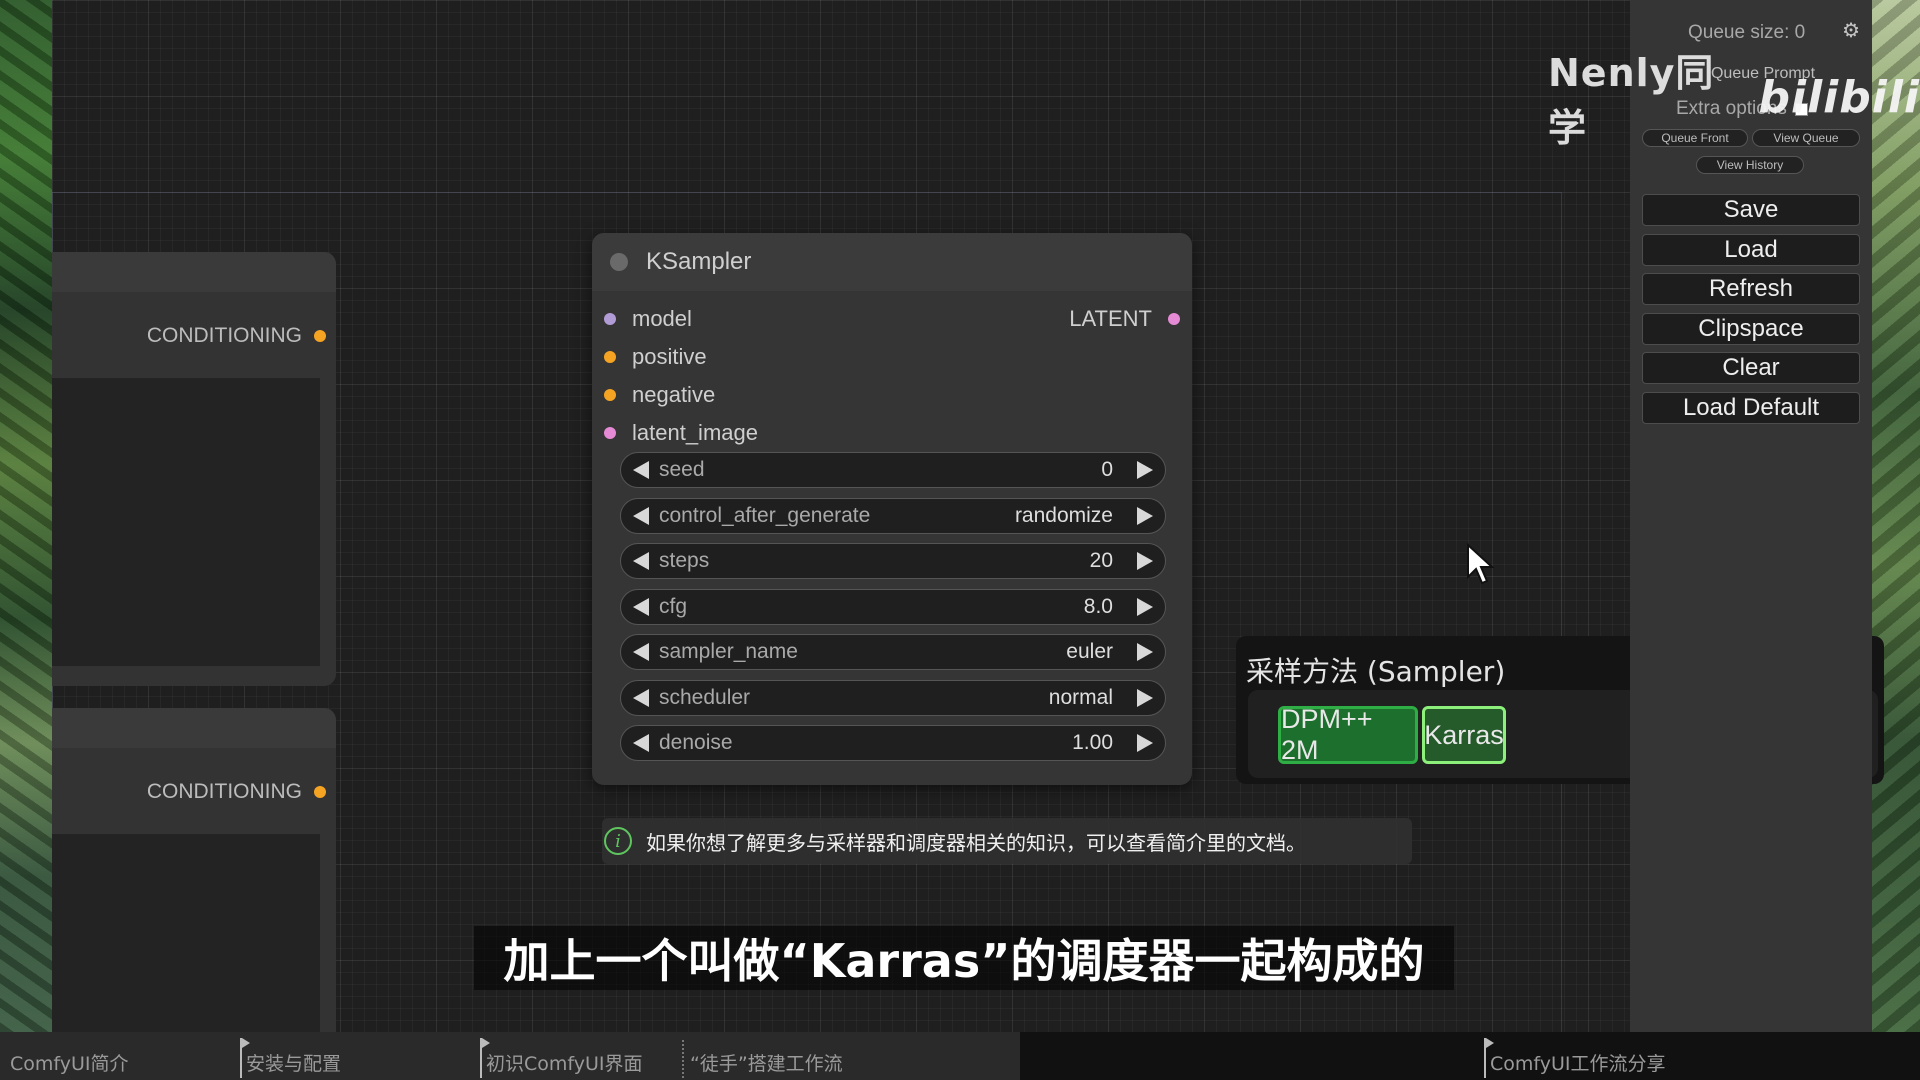 Image resolution: width=1920 pixels, height=1080 pixels. What do you see at coordinates (564, 1064) in the screenshot?
I see `chapter-label: 初识ComfyUI界面` at bounding box center [564, 1064].